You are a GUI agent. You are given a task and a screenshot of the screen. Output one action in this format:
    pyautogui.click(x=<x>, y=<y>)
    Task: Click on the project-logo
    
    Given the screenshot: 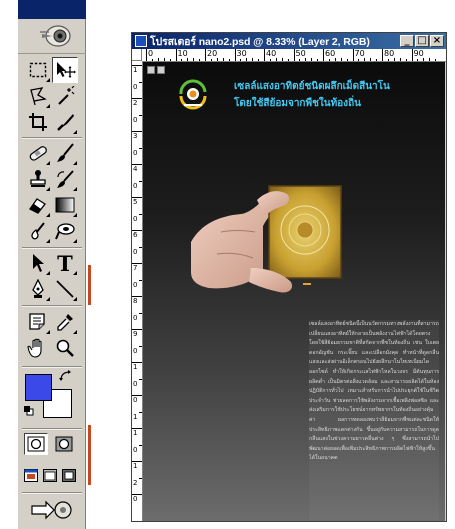 What is the action you would take?
    pyautogui.click(x=193, y=94)
    